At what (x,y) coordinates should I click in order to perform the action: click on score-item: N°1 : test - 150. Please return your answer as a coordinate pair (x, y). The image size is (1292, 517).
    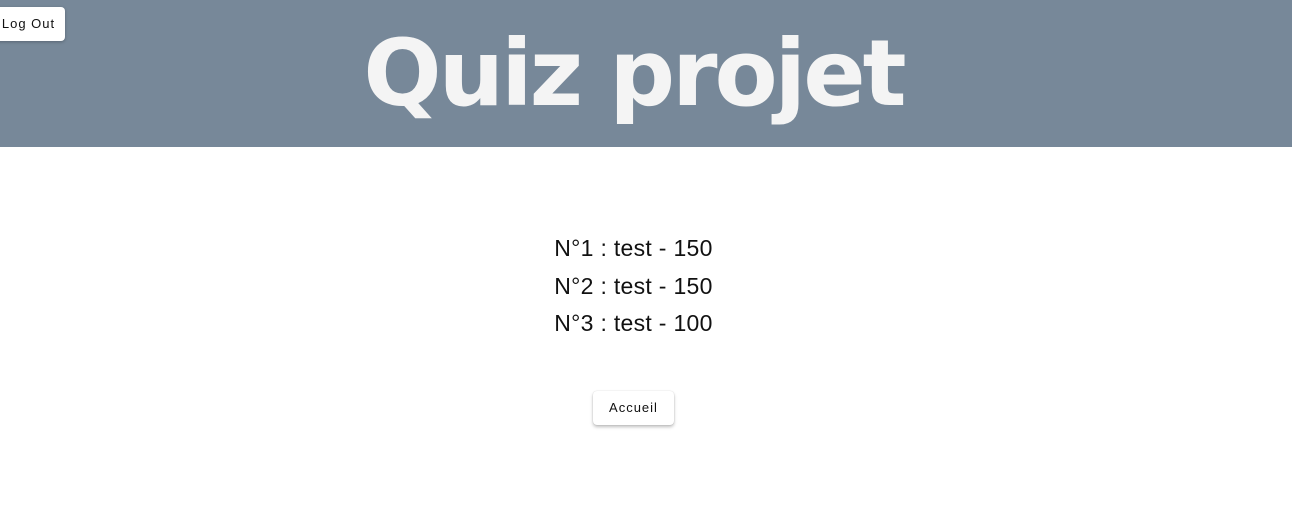
    Looking at the image, I should click on (633, 248).